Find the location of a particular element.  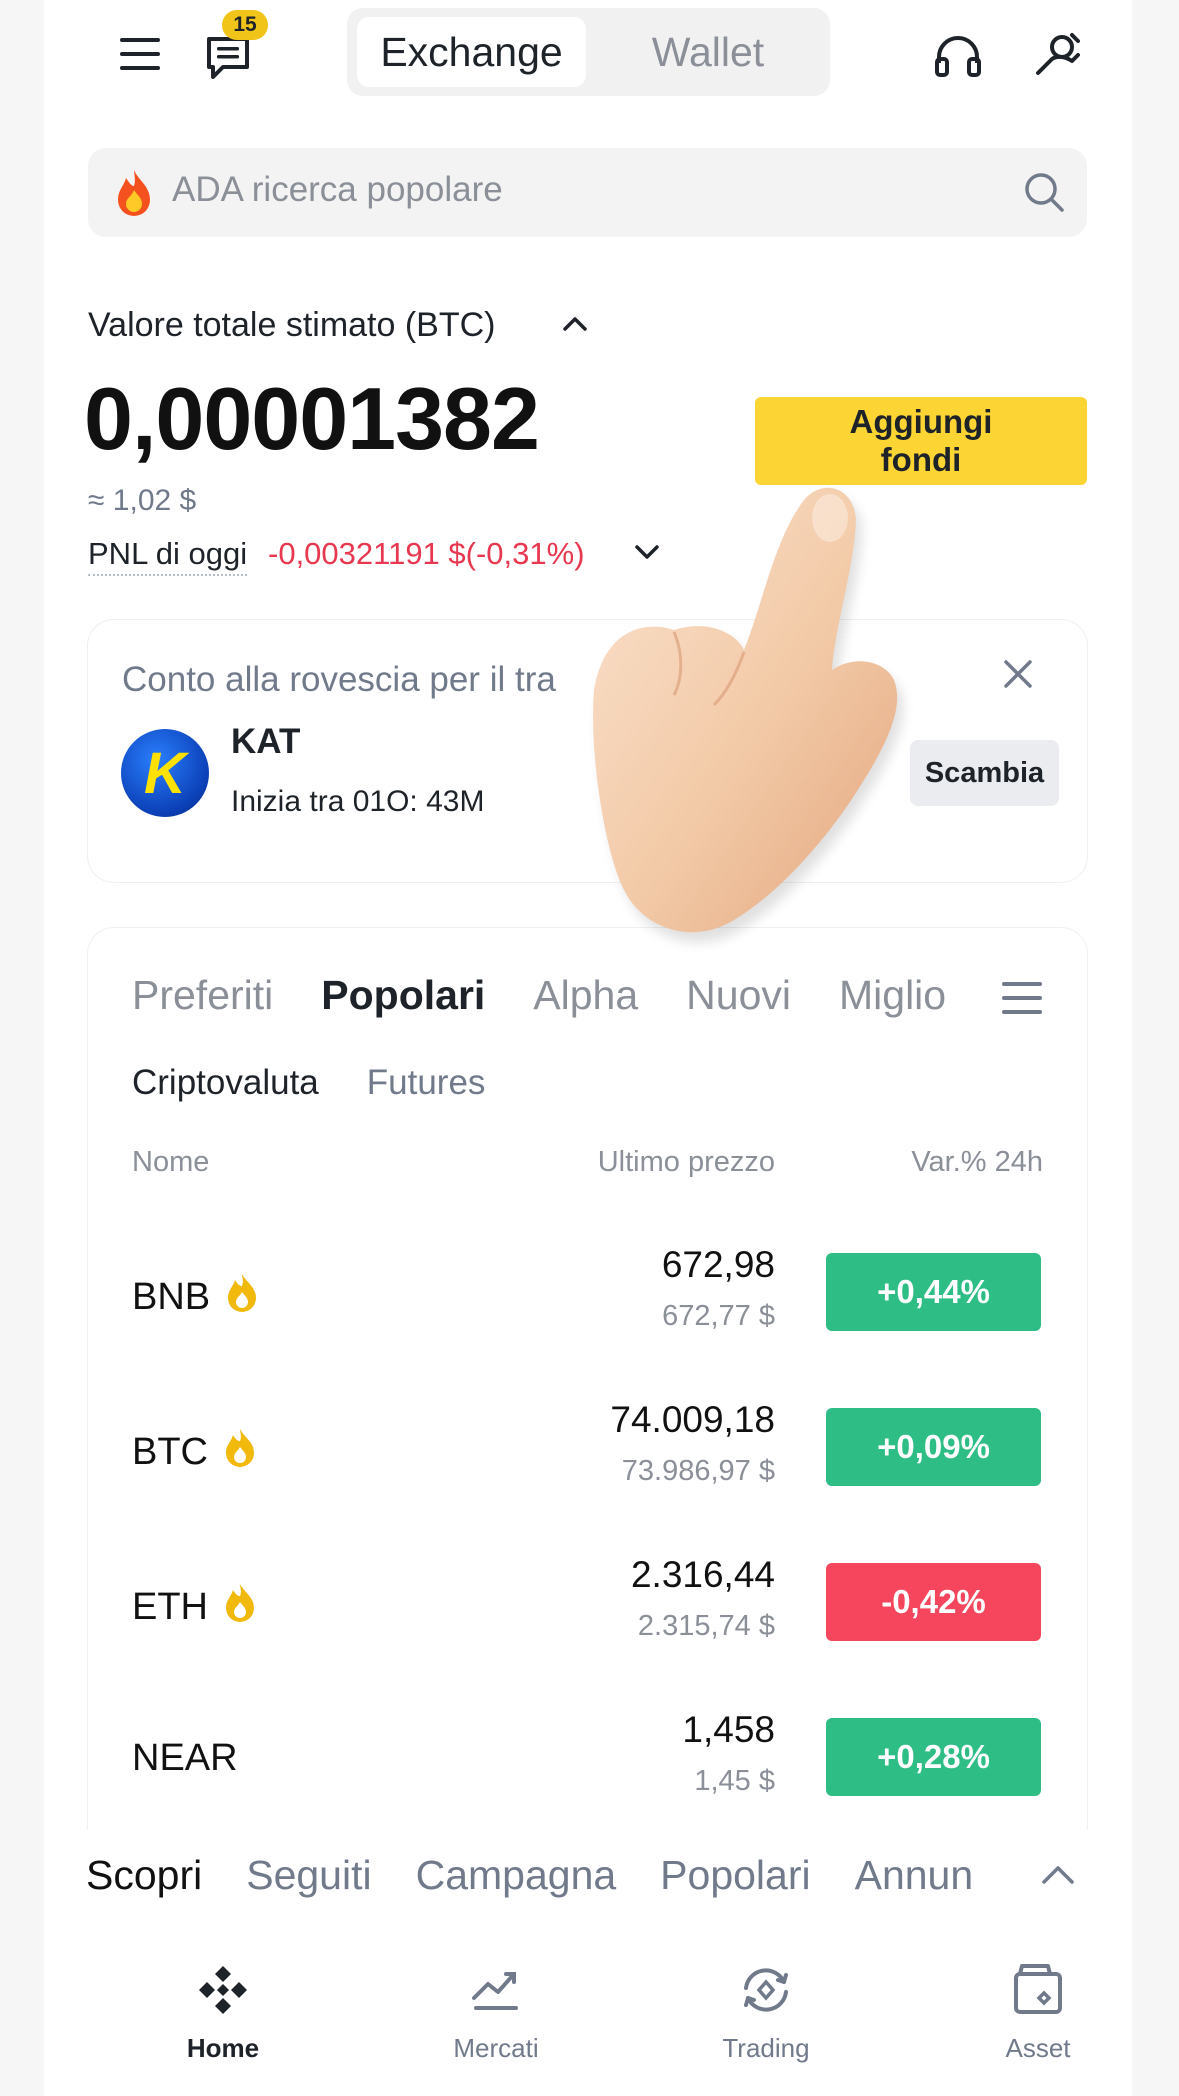

nav-asset: Asset is located at coordinates (1038, 2012).